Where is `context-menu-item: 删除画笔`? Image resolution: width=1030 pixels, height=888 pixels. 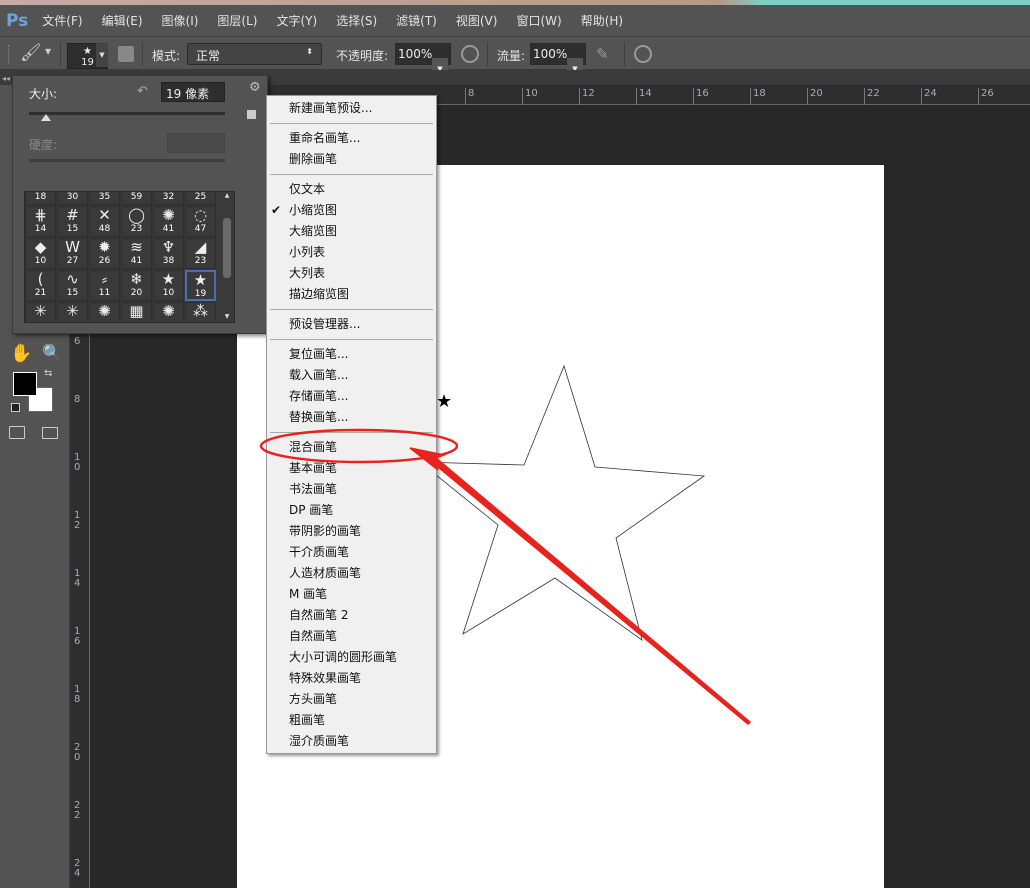
context-menu-item: 删除画笔 is located at coordinates (351, 159).